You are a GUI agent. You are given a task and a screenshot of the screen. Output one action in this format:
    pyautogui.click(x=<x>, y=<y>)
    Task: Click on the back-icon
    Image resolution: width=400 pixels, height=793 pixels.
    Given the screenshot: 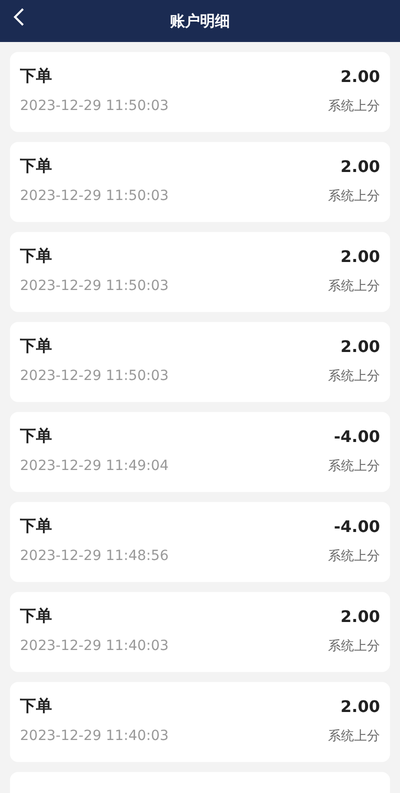 What is the action you would take?
    pyautogui.click(x=19, y=17)
    